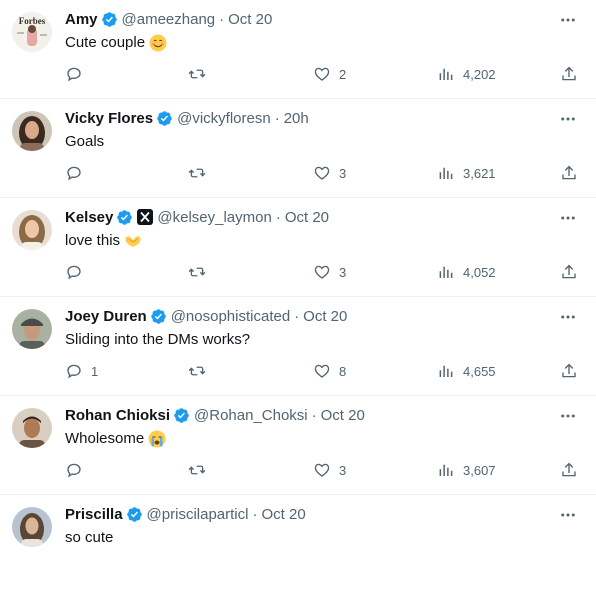 This screenshot has height=594, width=596. I want to click on user-name: Joey Duren, so click(106, 316).